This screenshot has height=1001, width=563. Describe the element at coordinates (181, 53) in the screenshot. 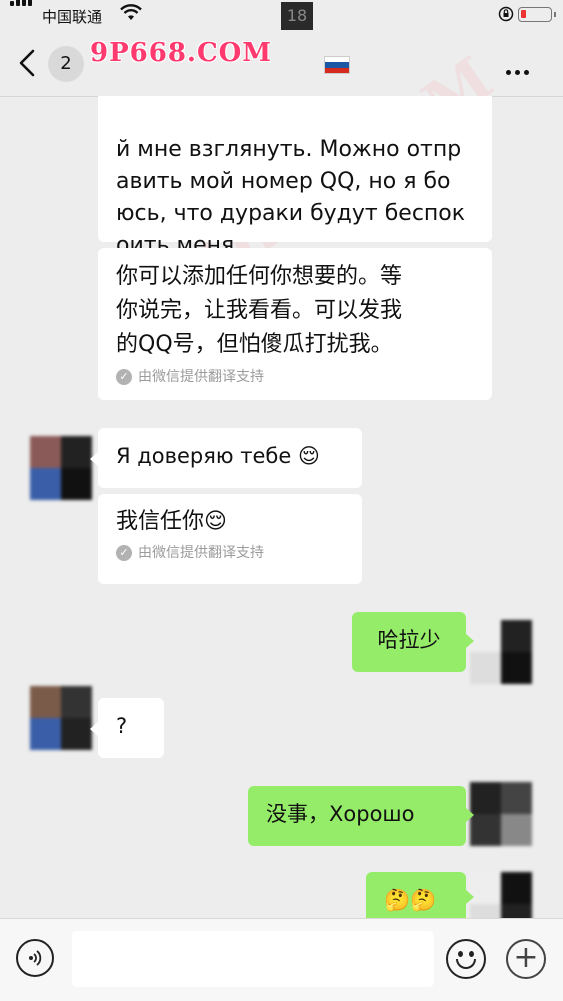

I see `watermark-logo: 9P668.COM` at that location.